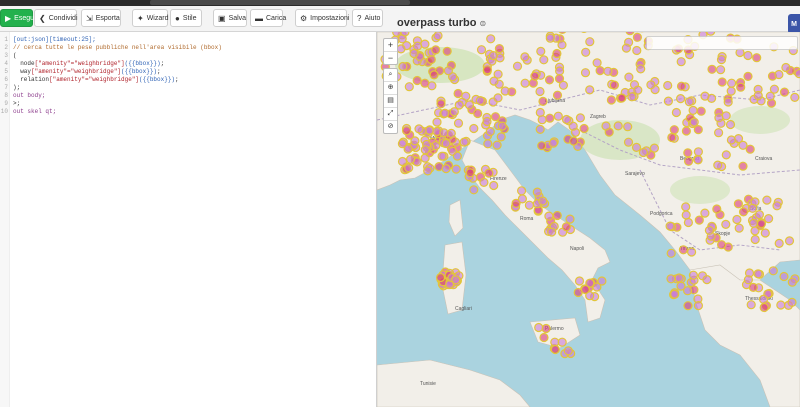 This screenshot has height=407, width=800. I want to click on run-button: ▶ Esegui, so click(18, 18).